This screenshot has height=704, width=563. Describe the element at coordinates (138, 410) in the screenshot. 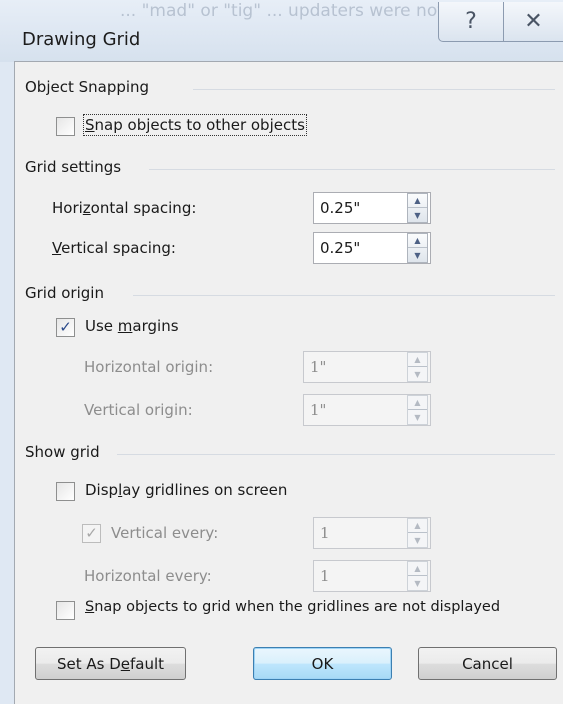

I see `vertical-origin-label: Vertical origin:` at that location.